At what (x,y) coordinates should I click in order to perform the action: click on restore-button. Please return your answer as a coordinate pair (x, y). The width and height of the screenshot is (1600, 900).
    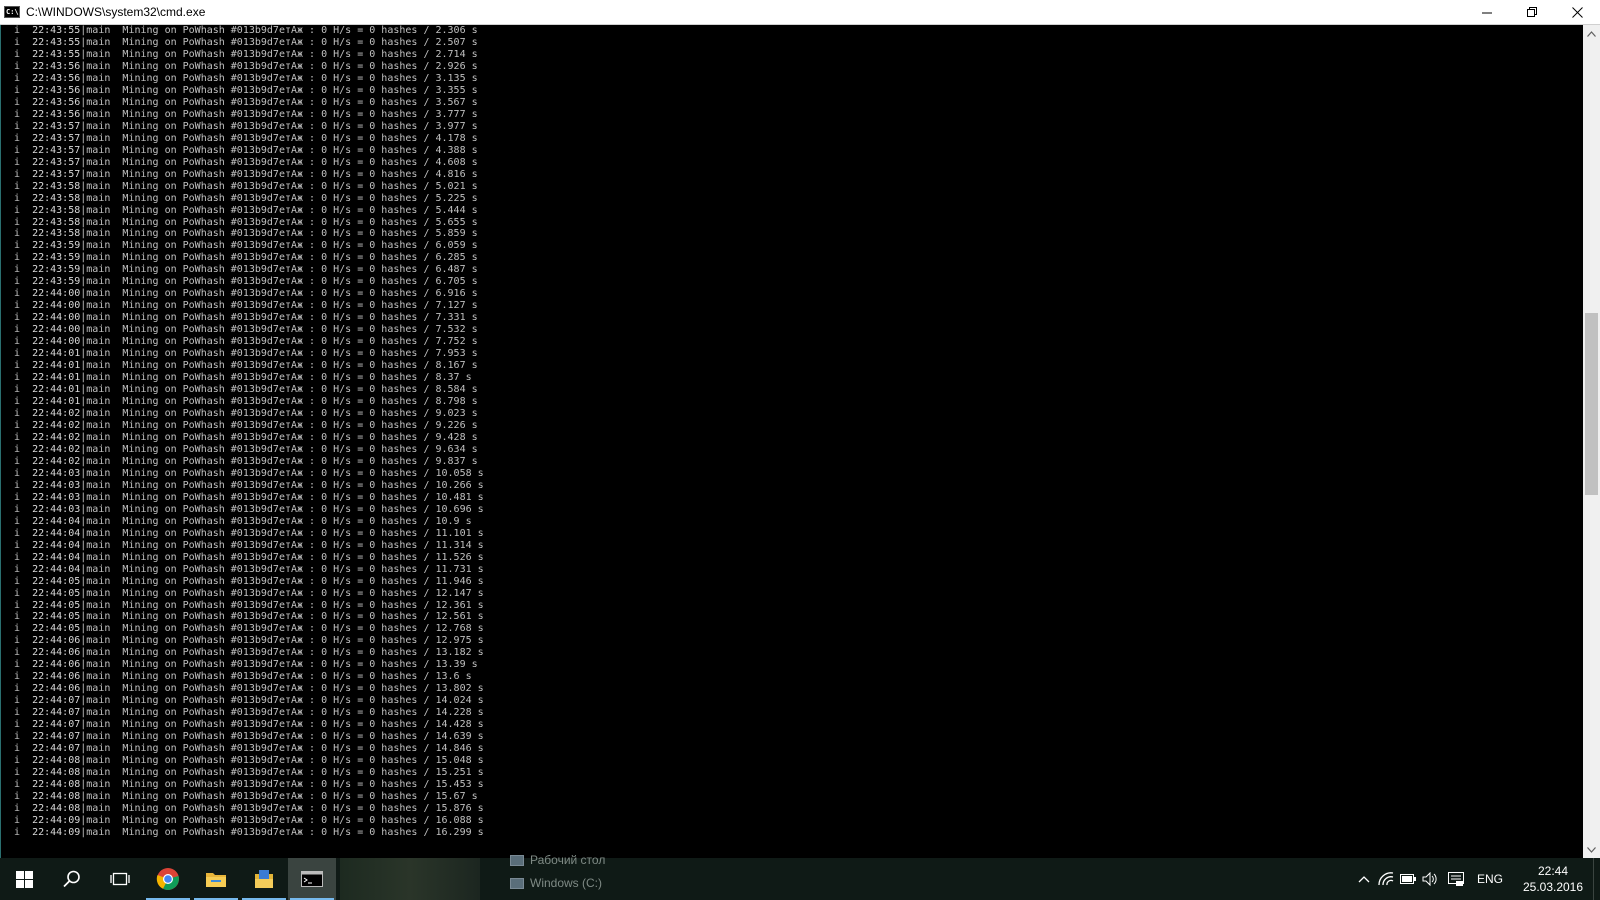
    Looking at the image, I should click on (1532, 12).